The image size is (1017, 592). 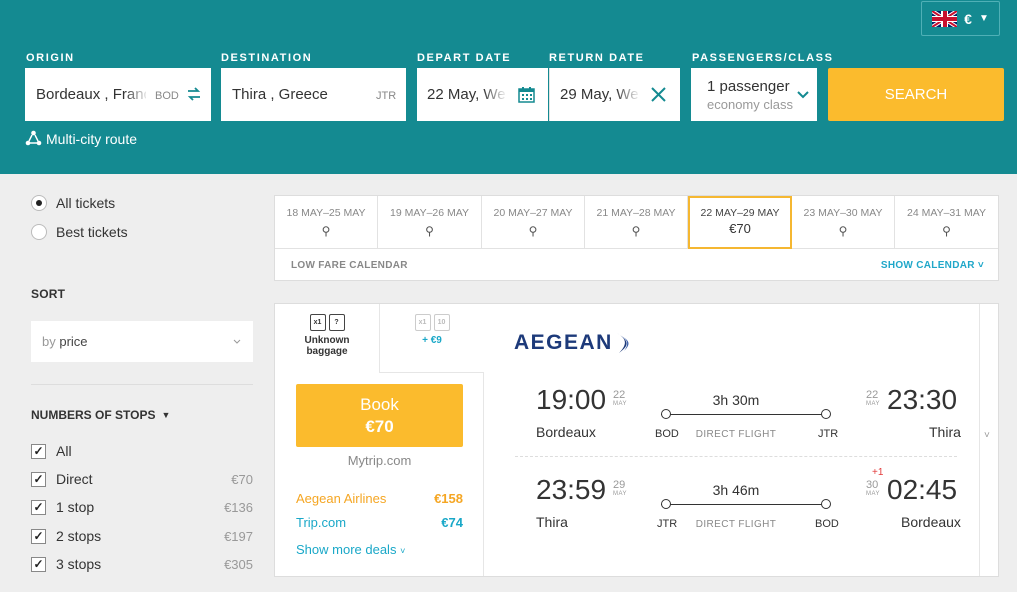 What do you see at coordinates (945, 432) in the screenshot?
I see `arrival-city: Thira` at bounding box center [945, 432].